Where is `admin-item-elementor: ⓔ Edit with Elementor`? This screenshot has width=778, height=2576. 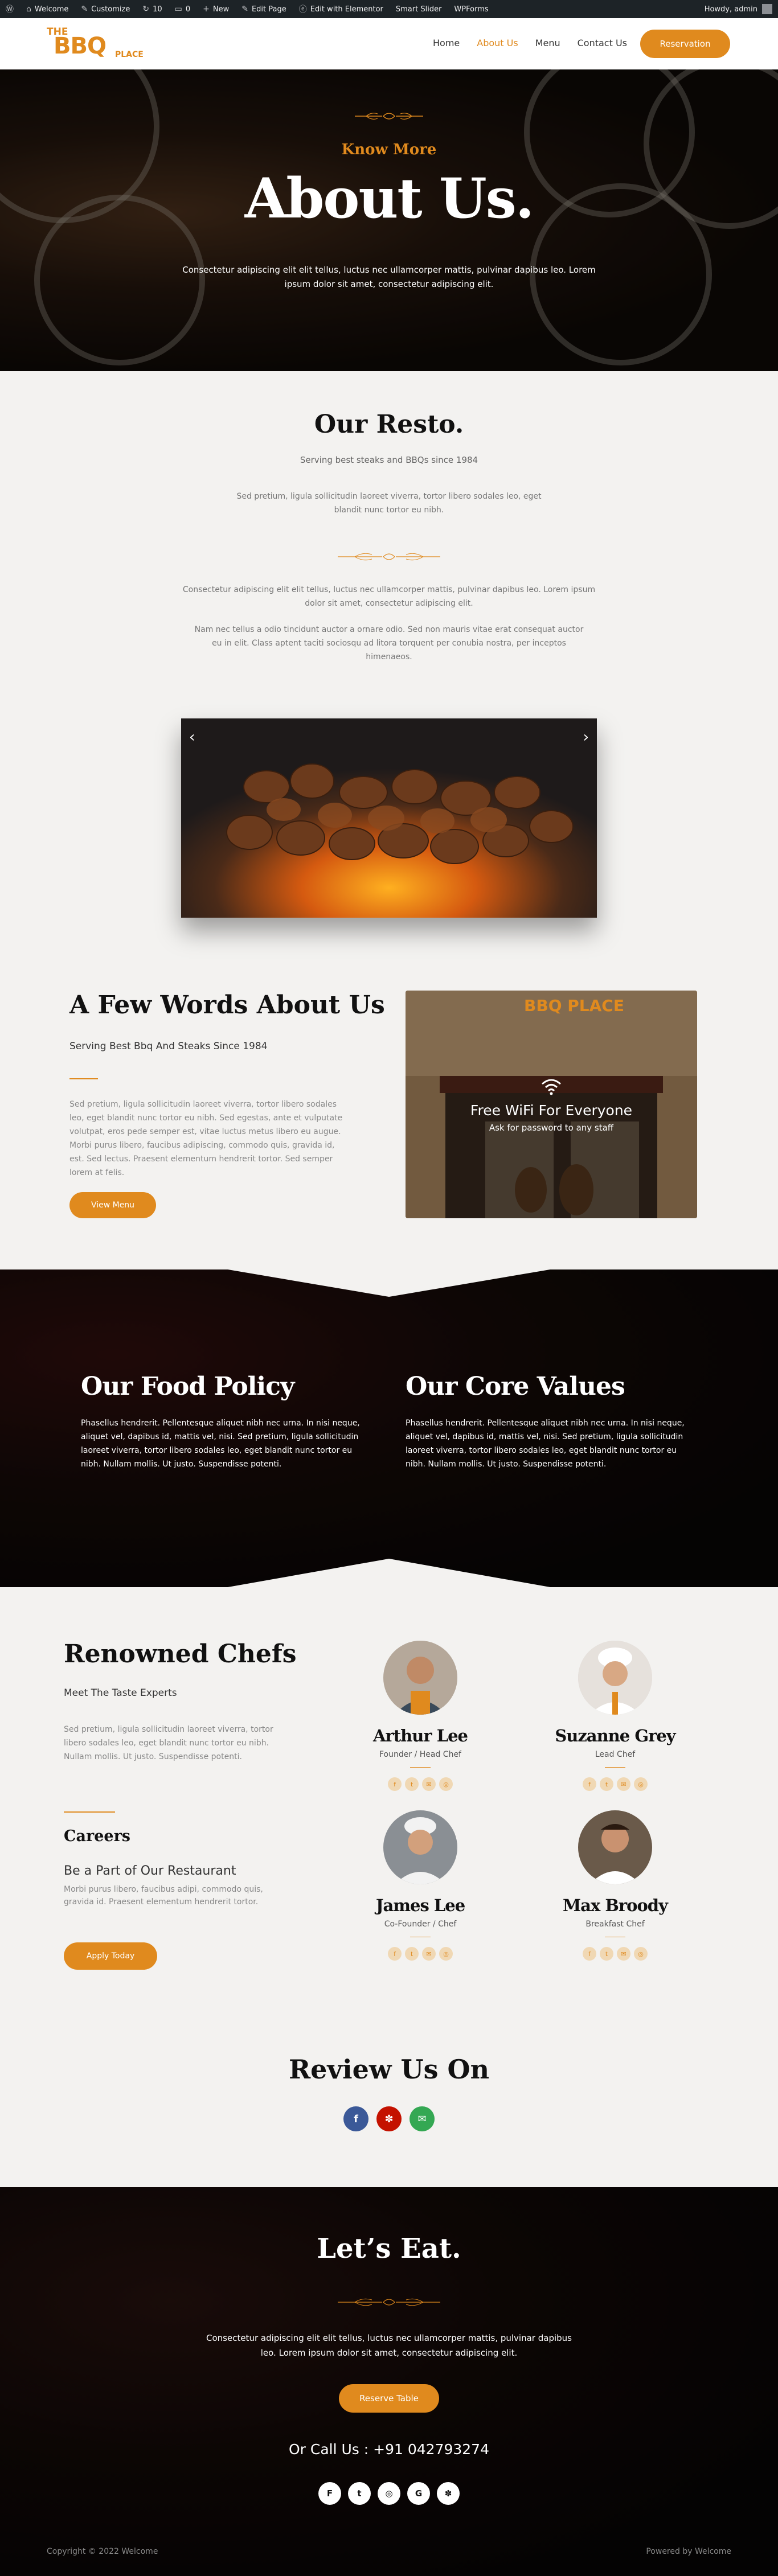 admin-item-elementor: ⓔ Edit with Elementor is located at coordinates (341, 9).